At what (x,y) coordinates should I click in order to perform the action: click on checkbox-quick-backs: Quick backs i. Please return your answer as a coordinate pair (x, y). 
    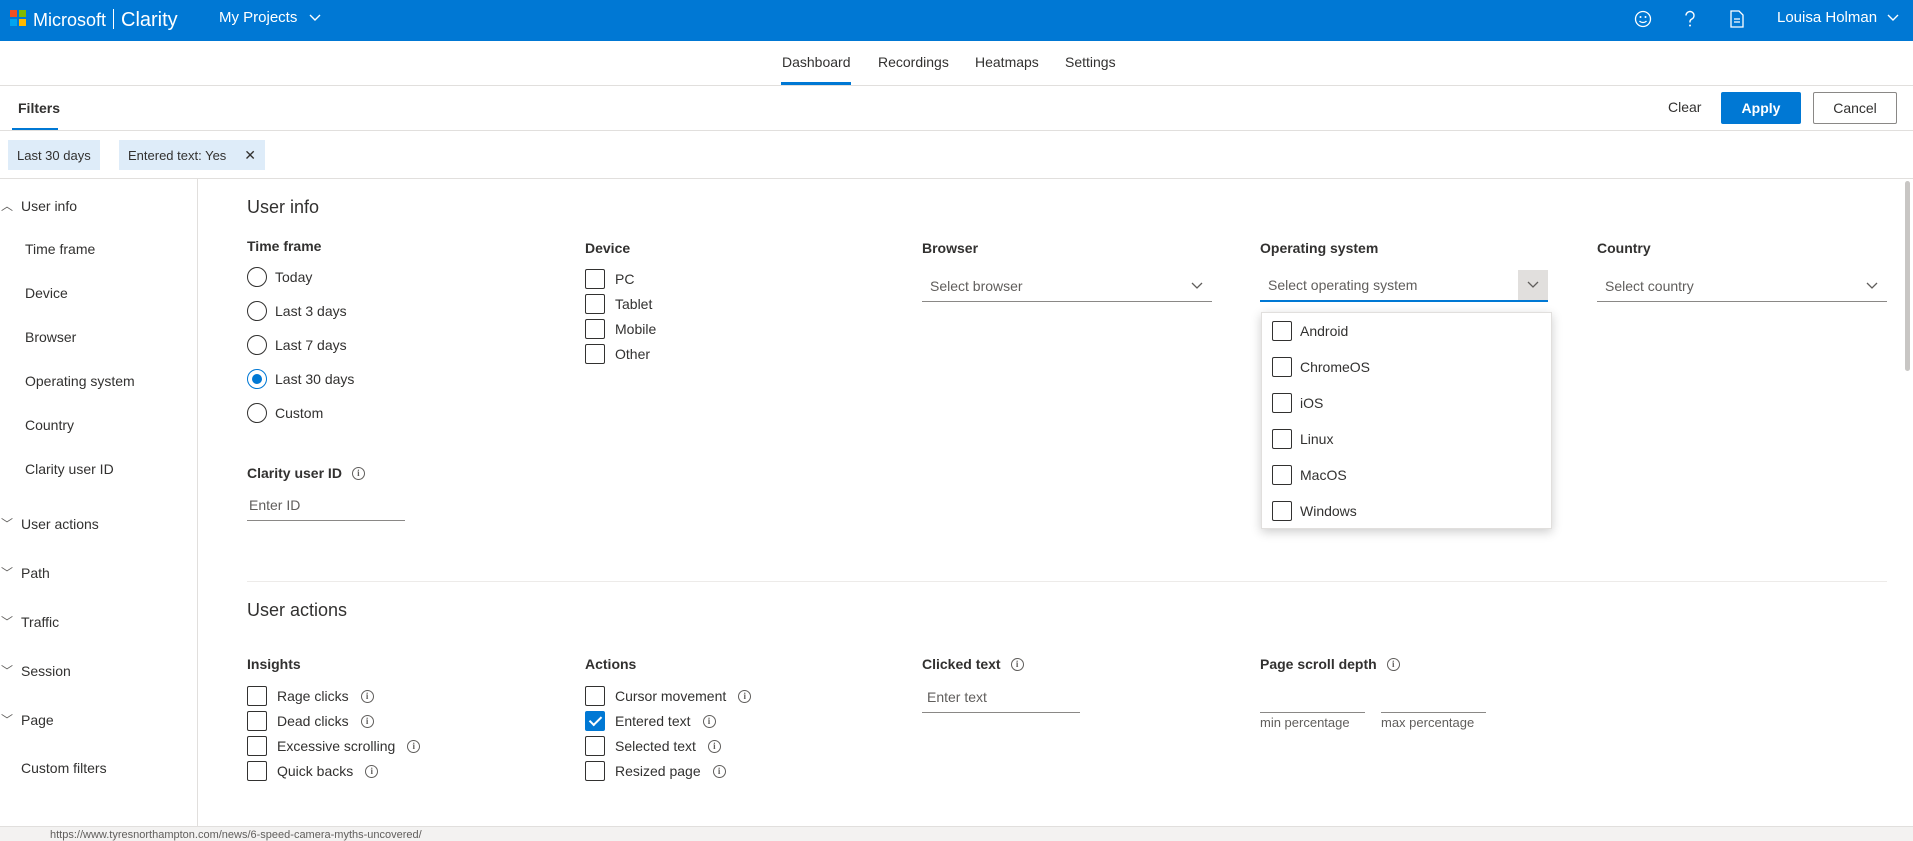
    Looking at the image, I should click on (313, 771).